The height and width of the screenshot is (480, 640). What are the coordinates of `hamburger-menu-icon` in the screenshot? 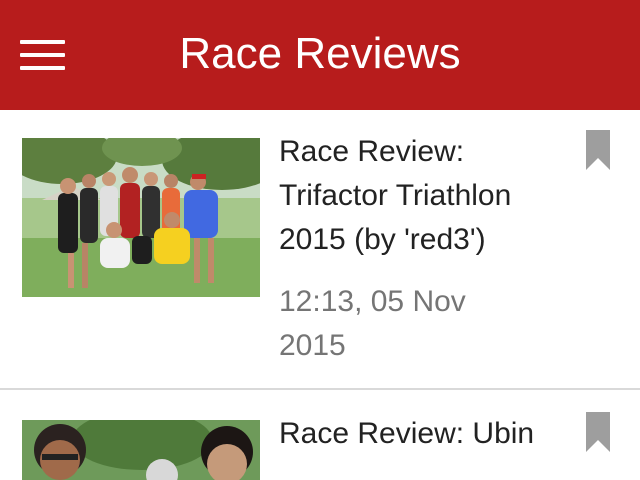 It's located at (43, 55).